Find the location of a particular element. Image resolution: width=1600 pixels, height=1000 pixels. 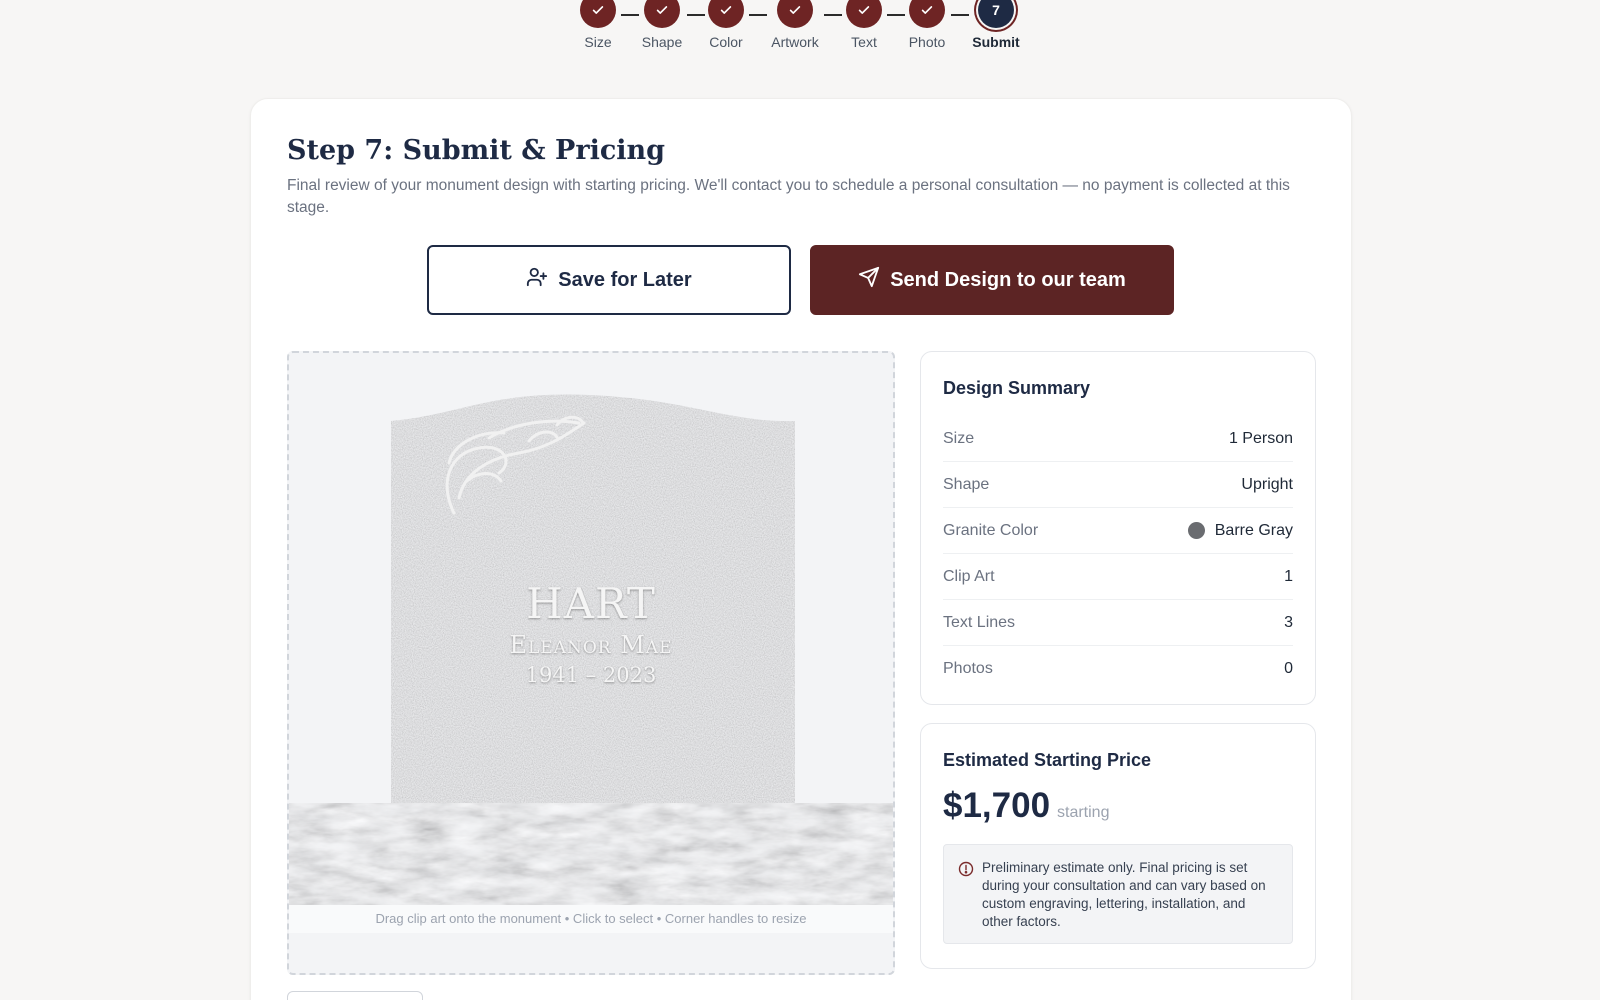

monument-first-name: Eleanor Mae is located at coordinates (591, 645).